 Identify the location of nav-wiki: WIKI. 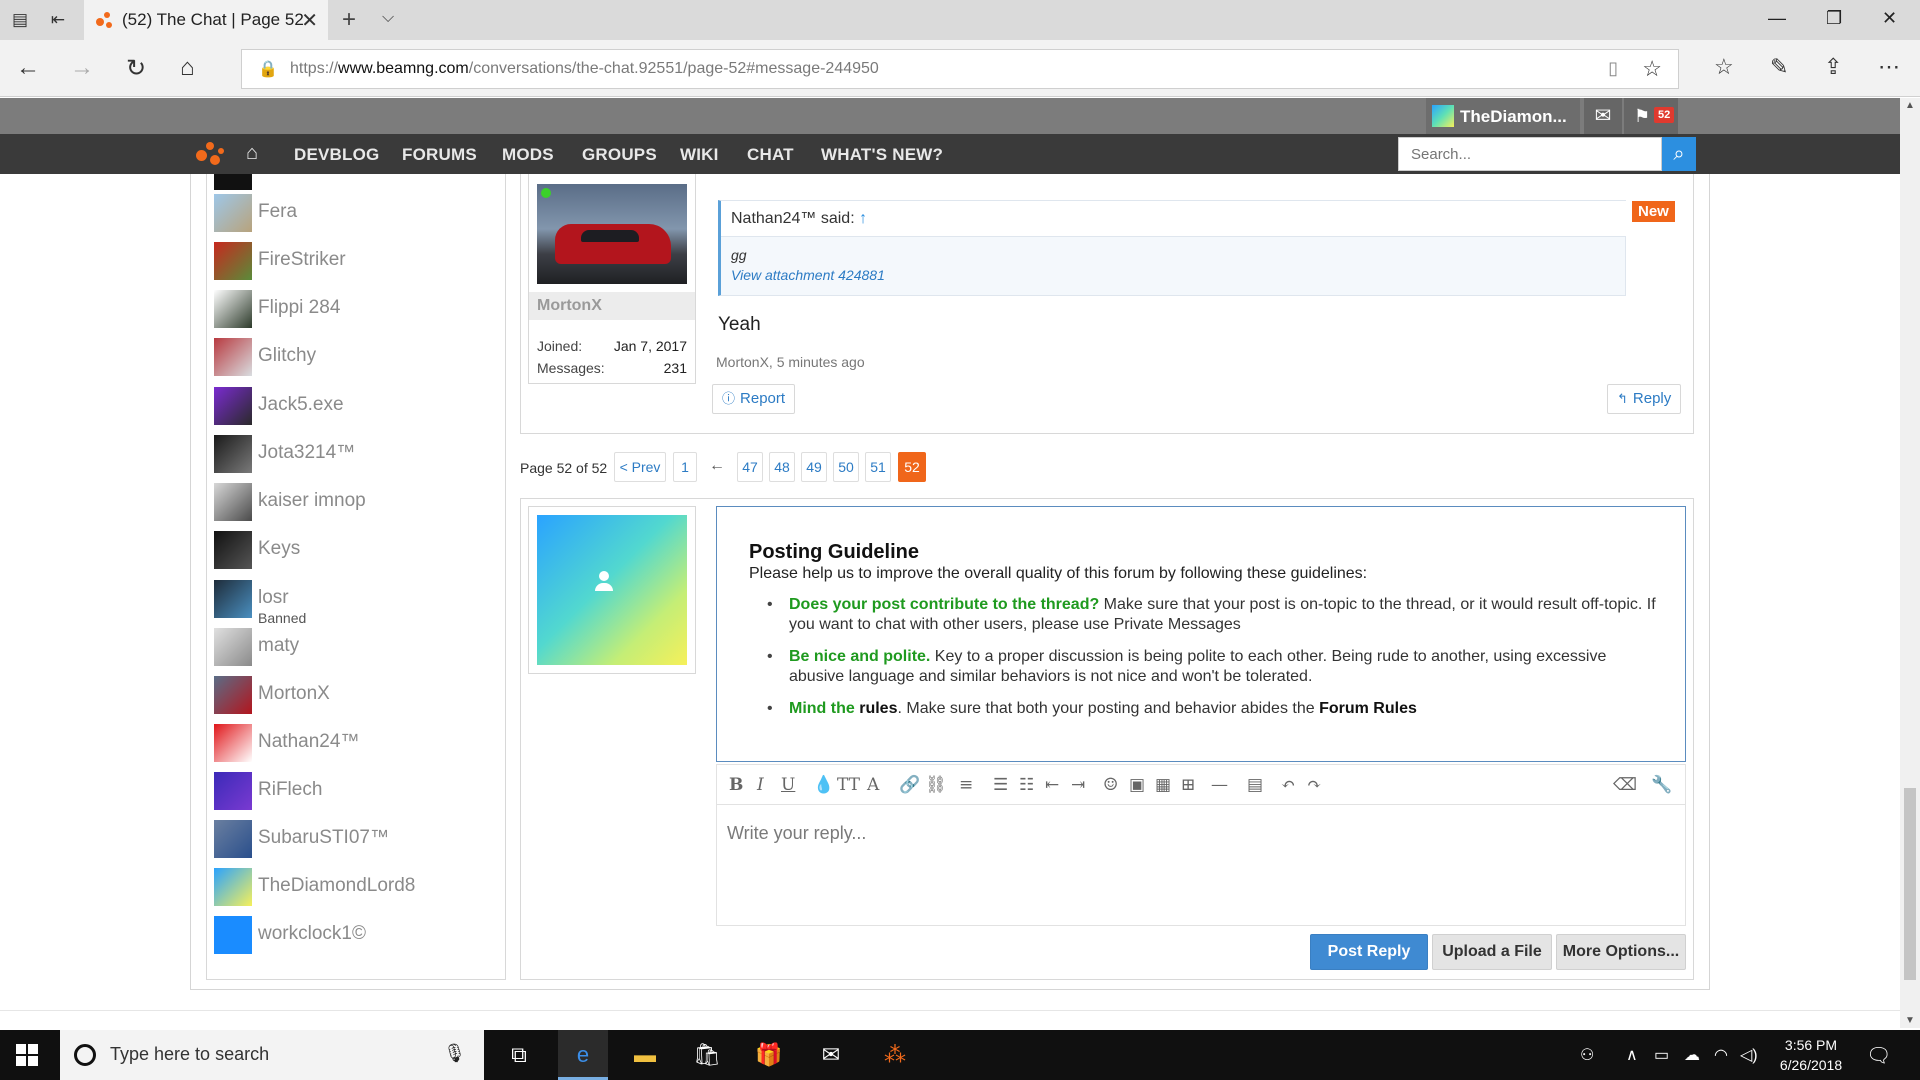
(699, 155).